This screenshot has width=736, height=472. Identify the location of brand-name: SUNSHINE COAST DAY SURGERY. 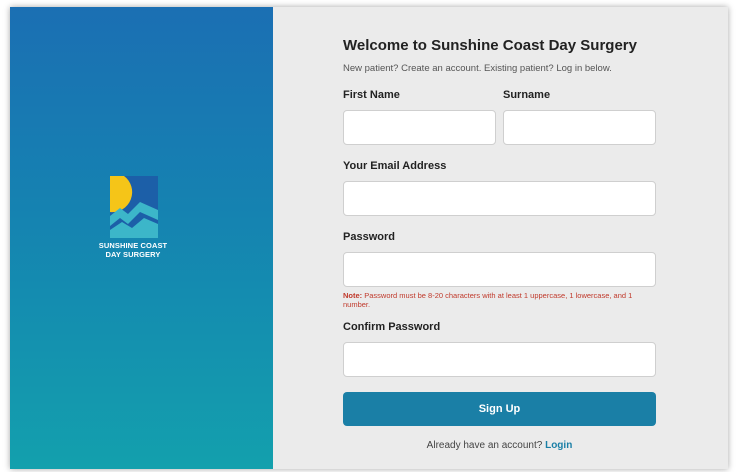
(133, 250).